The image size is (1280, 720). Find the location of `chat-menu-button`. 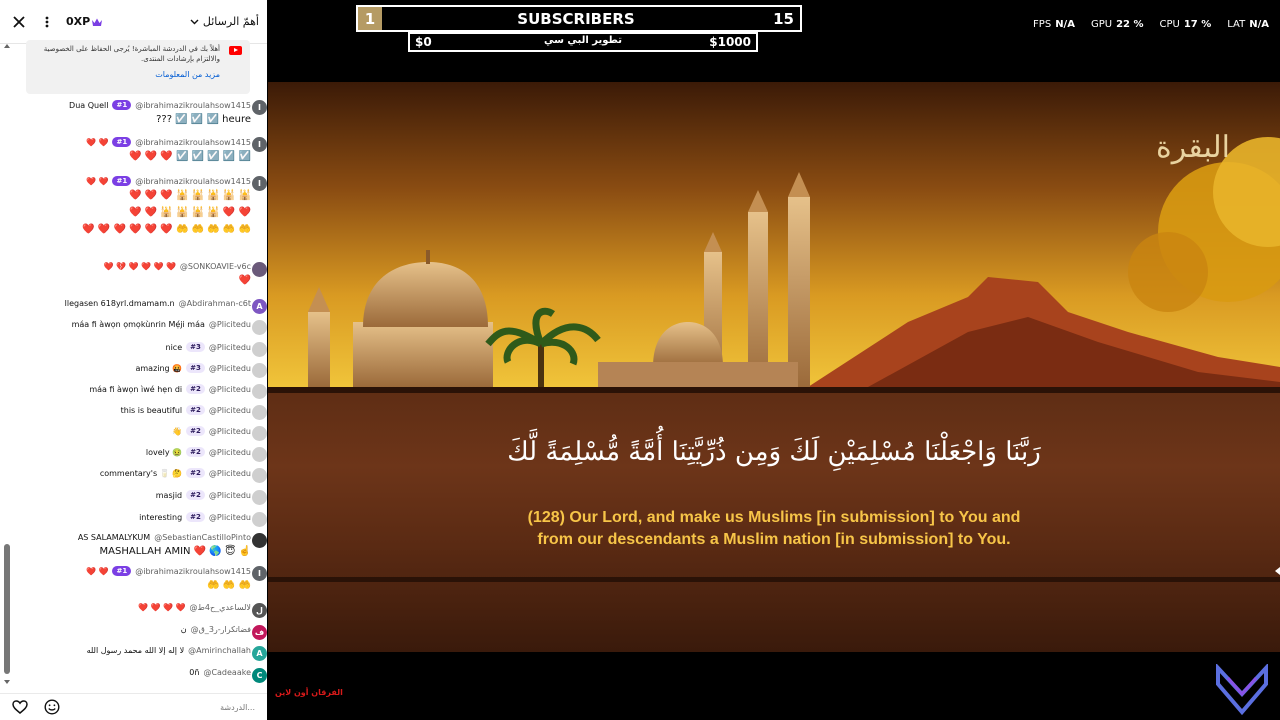

chat-menu-button is located at coordinates (47, 22).